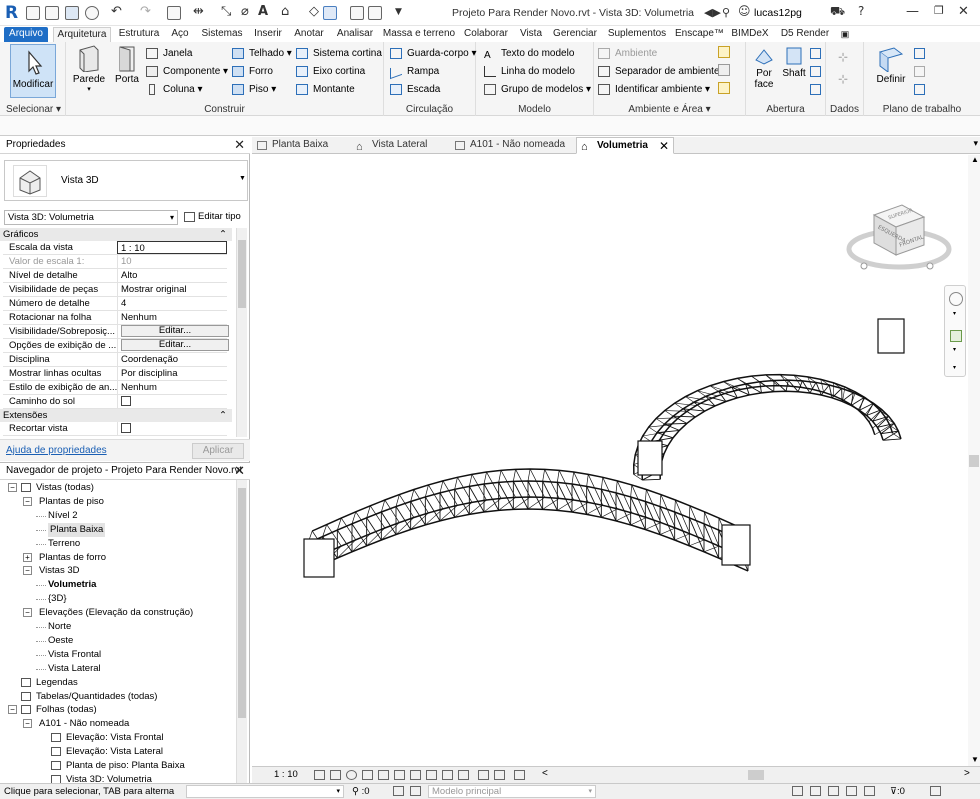 Image resolution: width=980 pixels, height=799 pixels. What do you see at coordinates (262, 53) in the screenshot?
I see `roof-button: Telhado ▾` at bounding box center [262, 53].